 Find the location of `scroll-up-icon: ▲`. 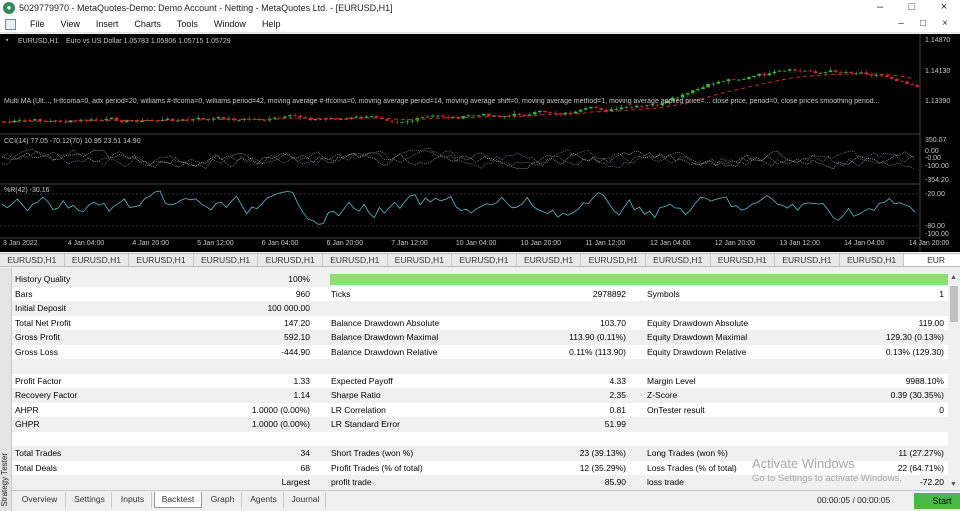

scroll-up-icon: ▲ is located at coordinates (953, 277).